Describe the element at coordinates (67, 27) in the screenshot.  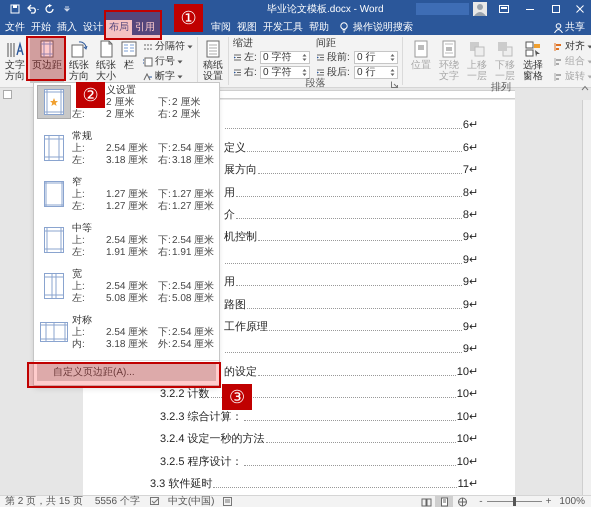
I see `ribbon-tab: 插入` at that location.